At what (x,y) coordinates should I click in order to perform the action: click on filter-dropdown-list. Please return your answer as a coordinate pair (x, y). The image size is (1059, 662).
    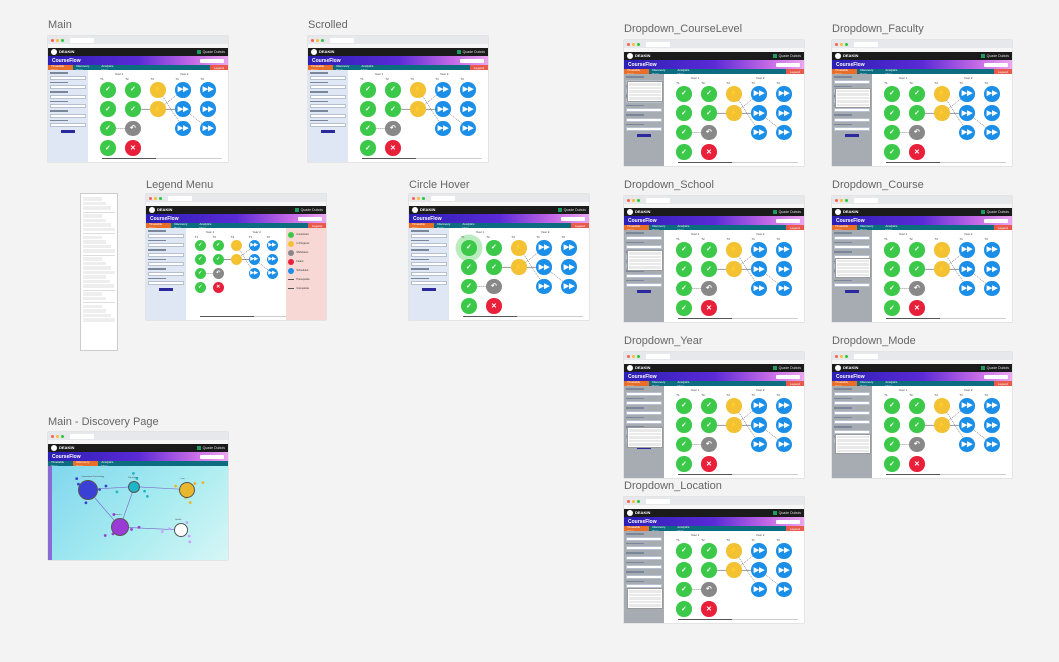
    Looking at the image, I should click on (853, 98).